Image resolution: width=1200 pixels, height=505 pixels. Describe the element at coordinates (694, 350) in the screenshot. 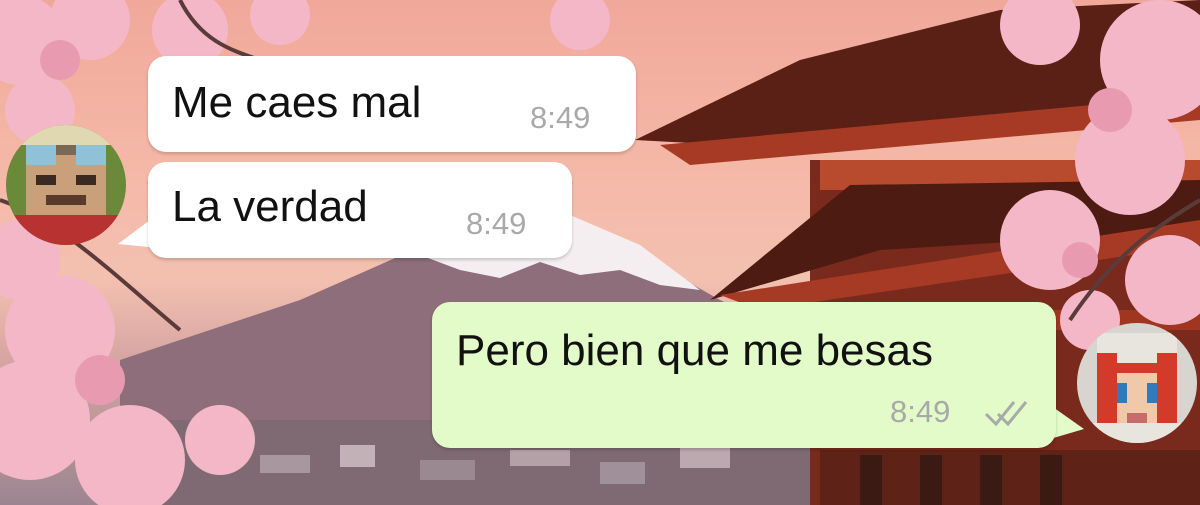

I see `message-text: Pero bien que me besas` at that location.